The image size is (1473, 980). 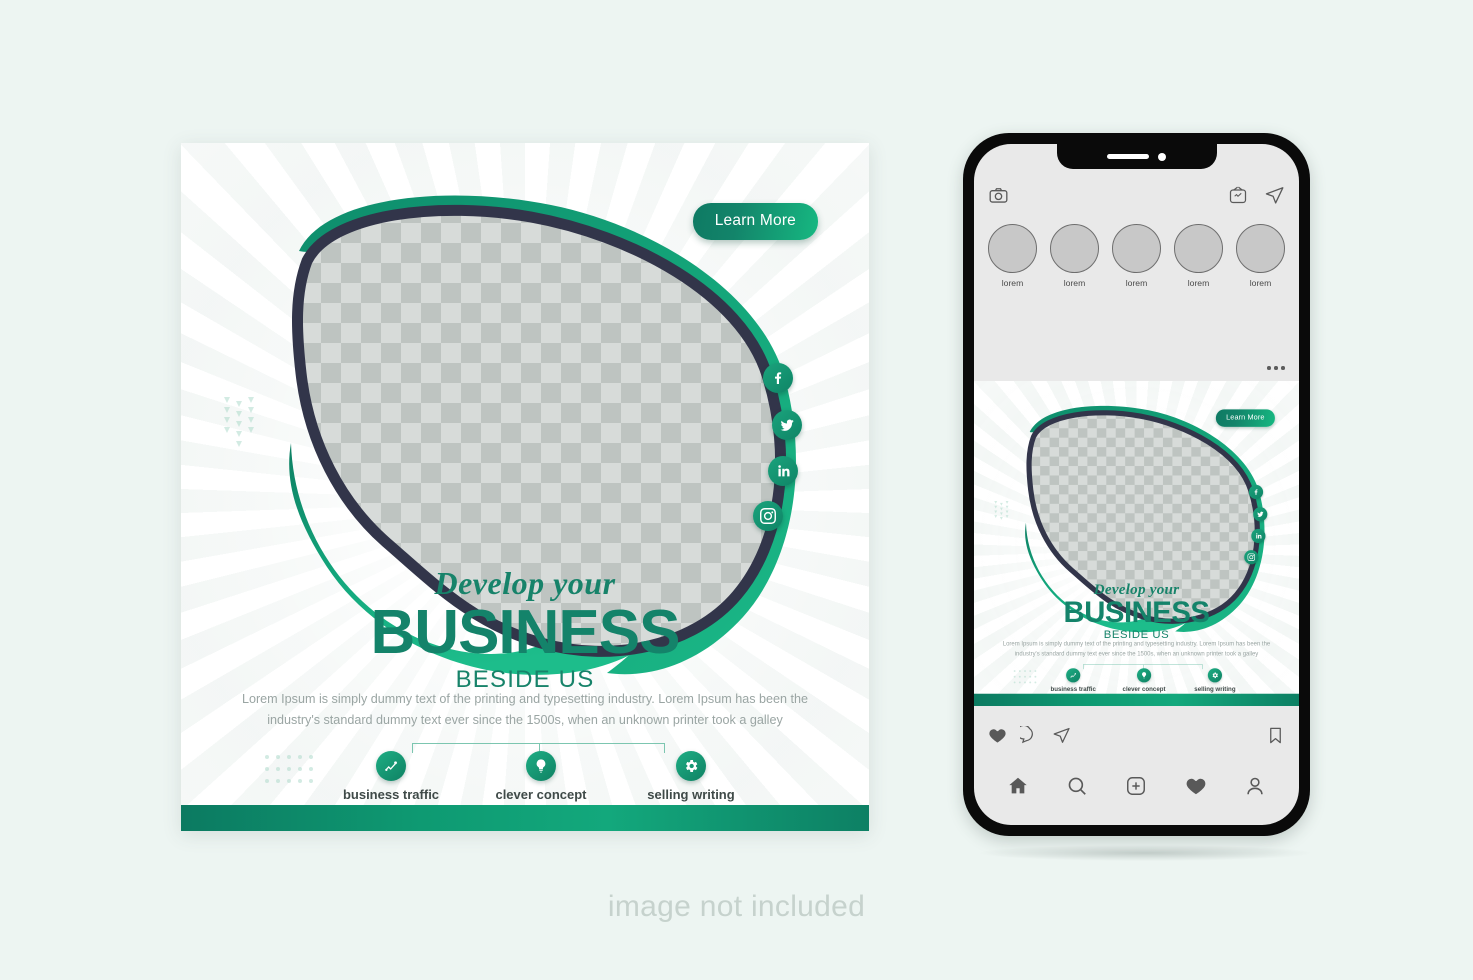 I want to click on search-icon, so click(x=1077, y=786).